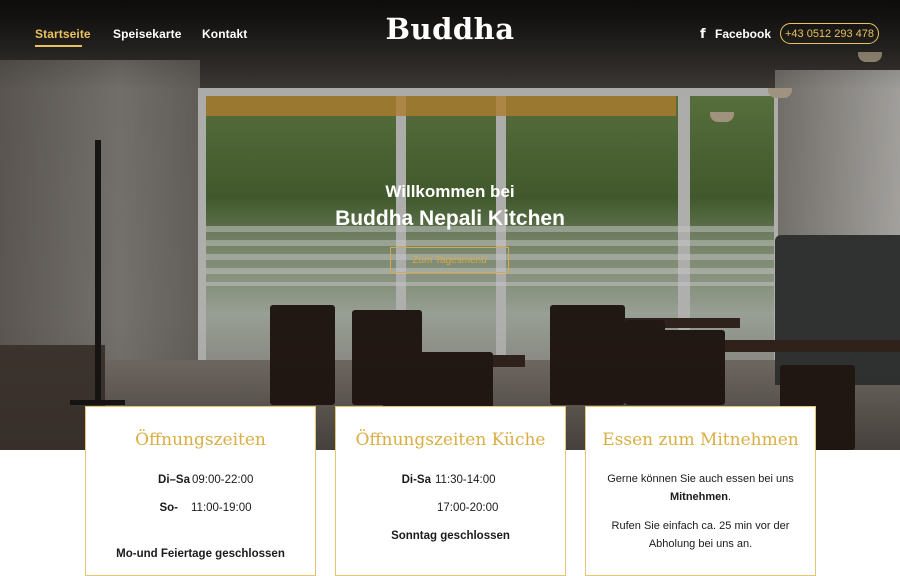 This screenshot has height=576, width=900. What do you see at coordinates (58, 46) in the screenshot?
I see `nav-active-underline` at bounding box center [58, 46].